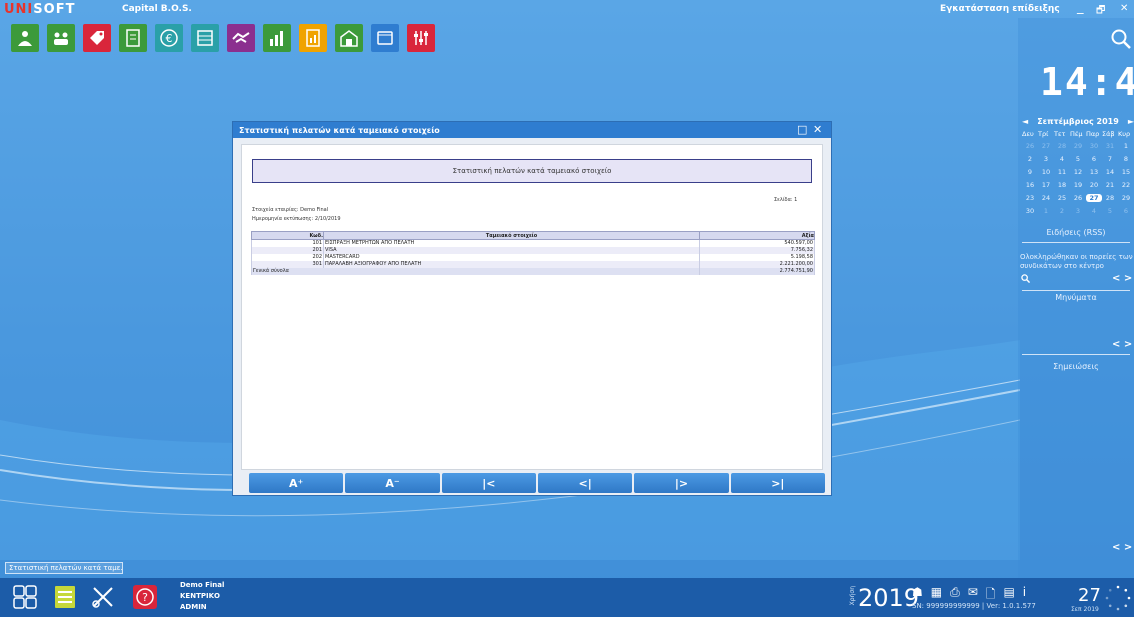  Describe the element at coordinates (169, 38) in the screenshot. I see `module-finance-button: €` at that location.